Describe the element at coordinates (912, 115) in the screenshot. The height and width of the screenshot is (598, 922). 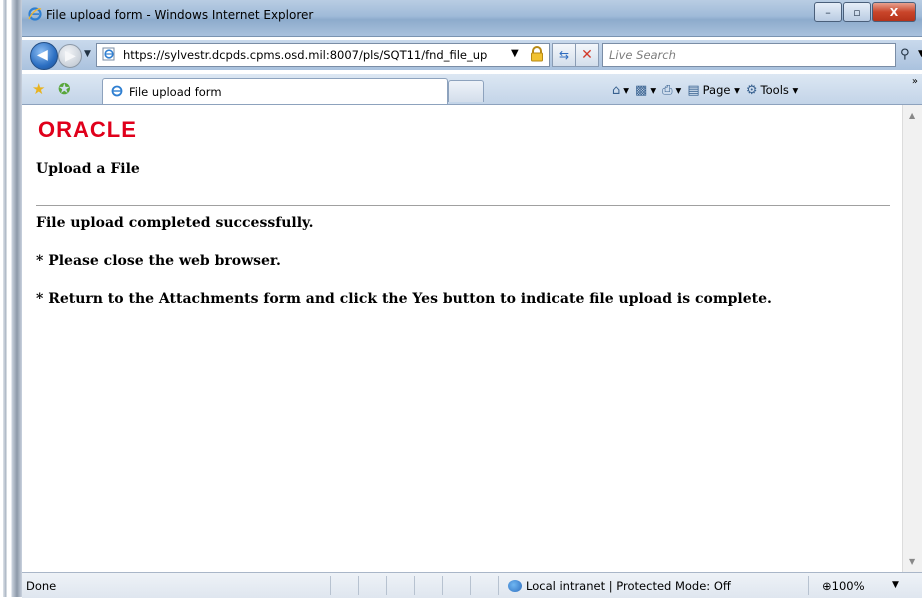
I see `scroll-up-arrow-icon: ▲` at that location.